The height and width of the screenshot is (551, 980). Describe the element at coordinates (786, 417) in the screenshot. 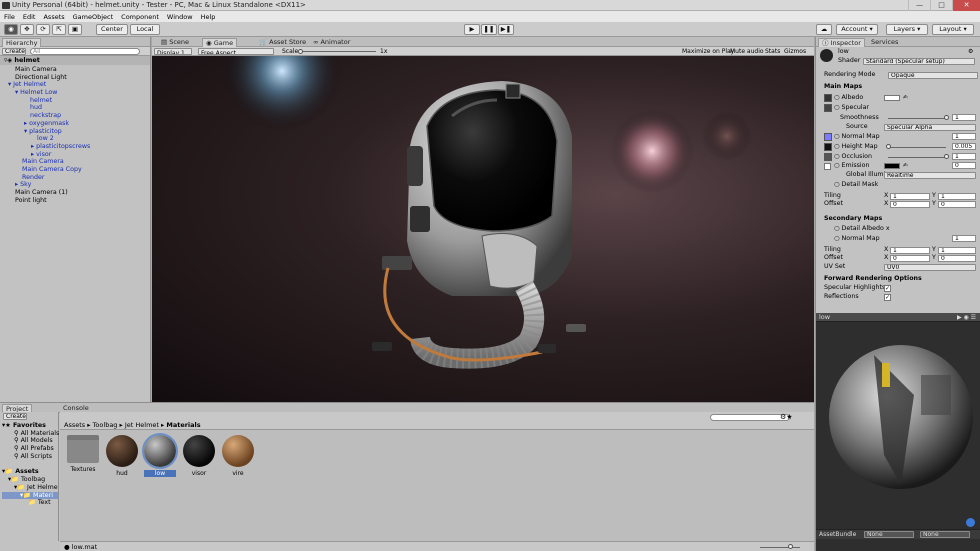

I see `filter-icons: ⚙★` at that location.